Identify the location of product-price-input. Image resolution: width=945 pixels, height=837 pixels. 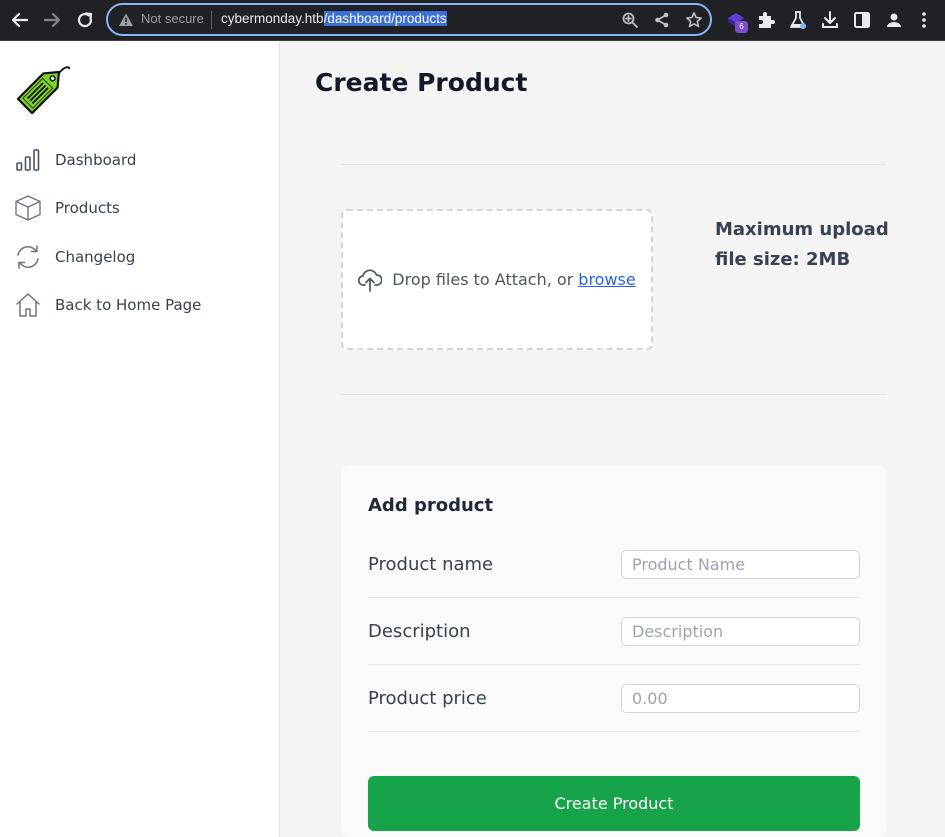
(740, 698).